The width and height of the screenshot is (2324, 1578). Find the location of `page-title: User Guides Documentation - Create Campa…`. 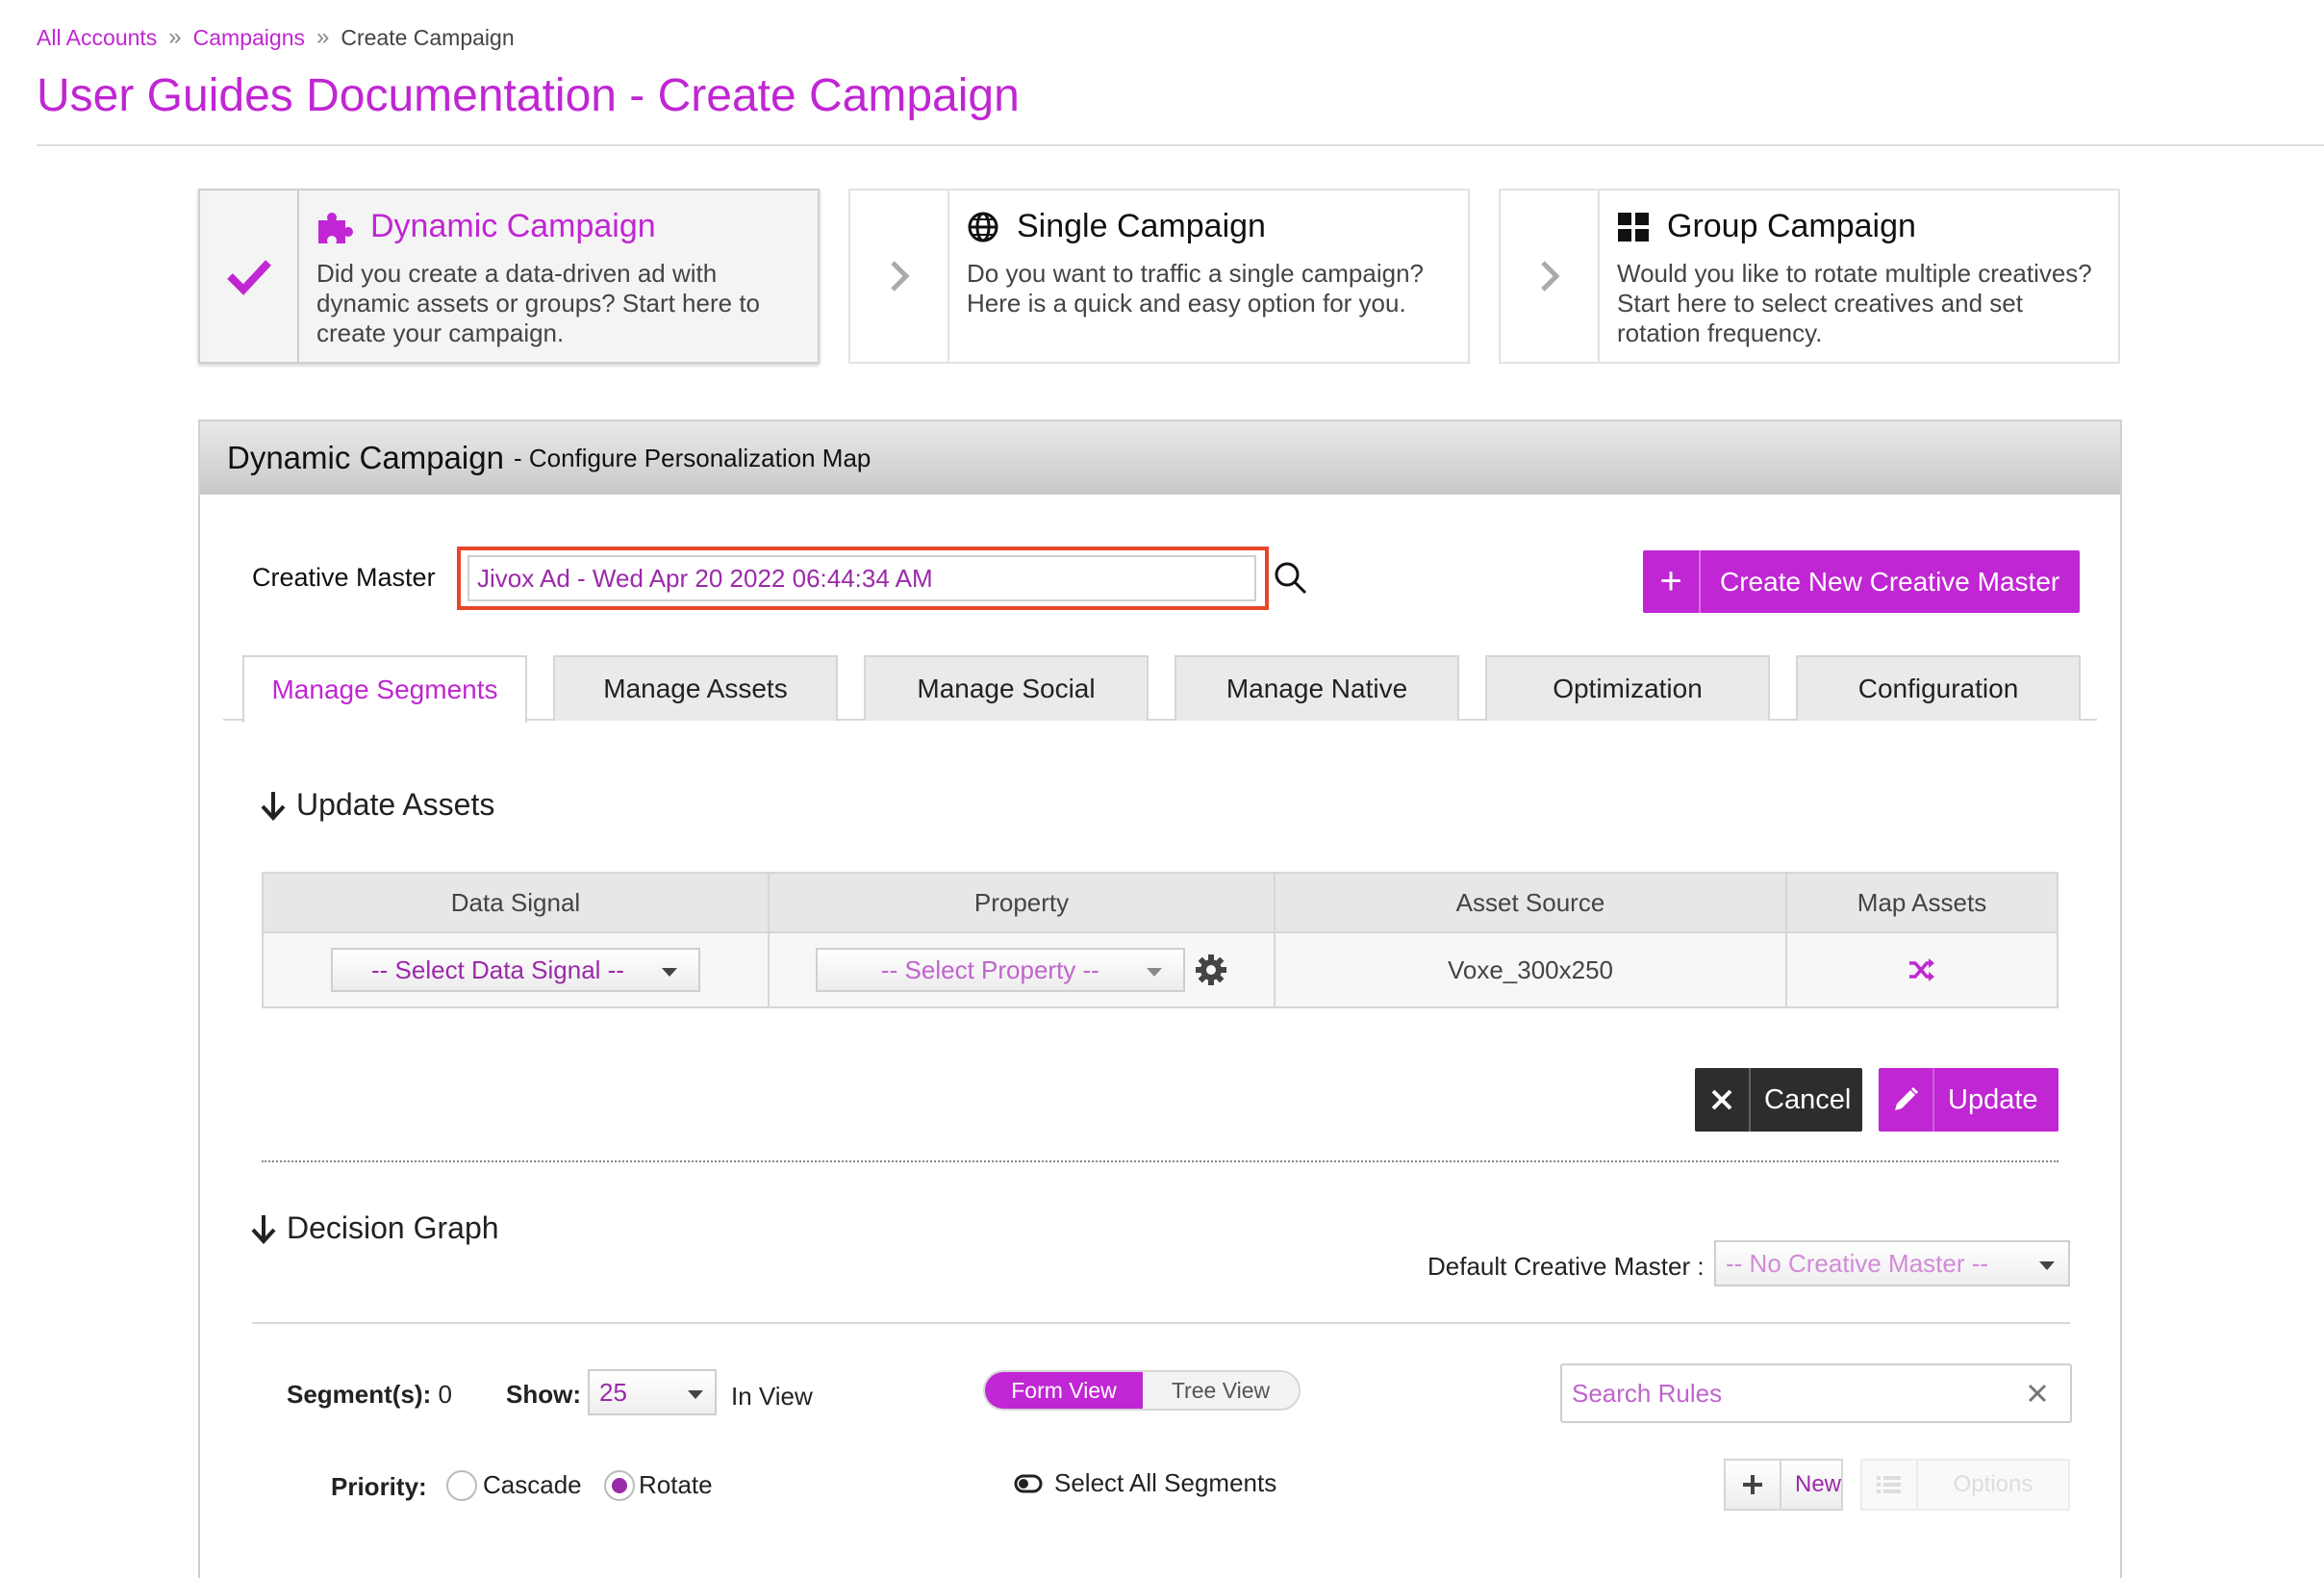

page-title: User Guides Documentation - Create Campa… is located at coordinates (528, 95).